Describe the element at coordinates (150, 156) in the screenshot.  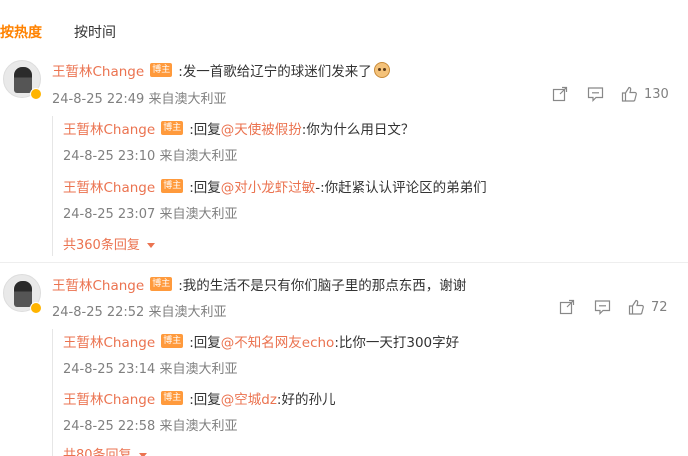
I see `reply-meta: 24-8-25 23:10 来自澳大利亚` at that location.